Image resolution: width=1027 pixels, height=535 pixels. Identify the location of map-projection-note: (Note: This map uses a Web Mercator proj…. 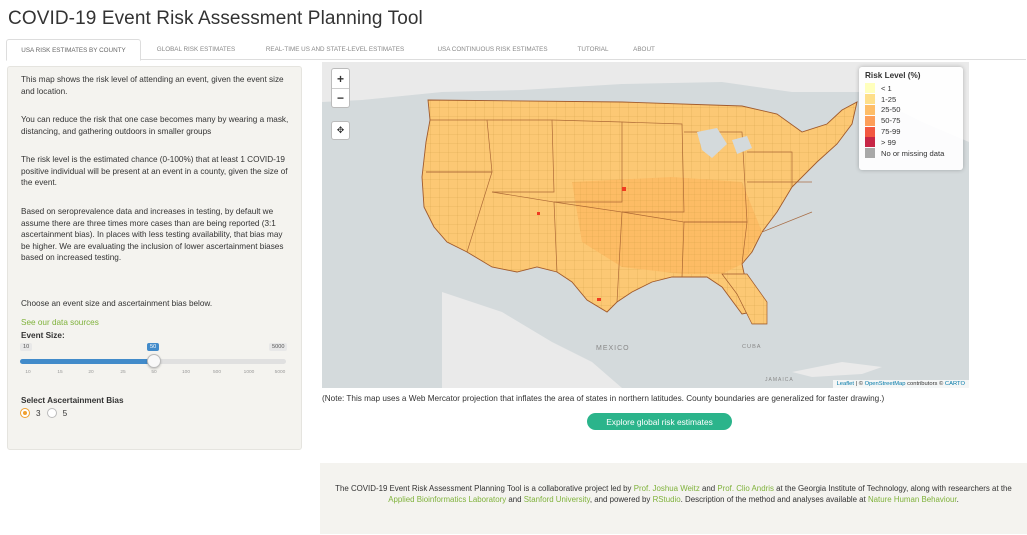
(603, 398).